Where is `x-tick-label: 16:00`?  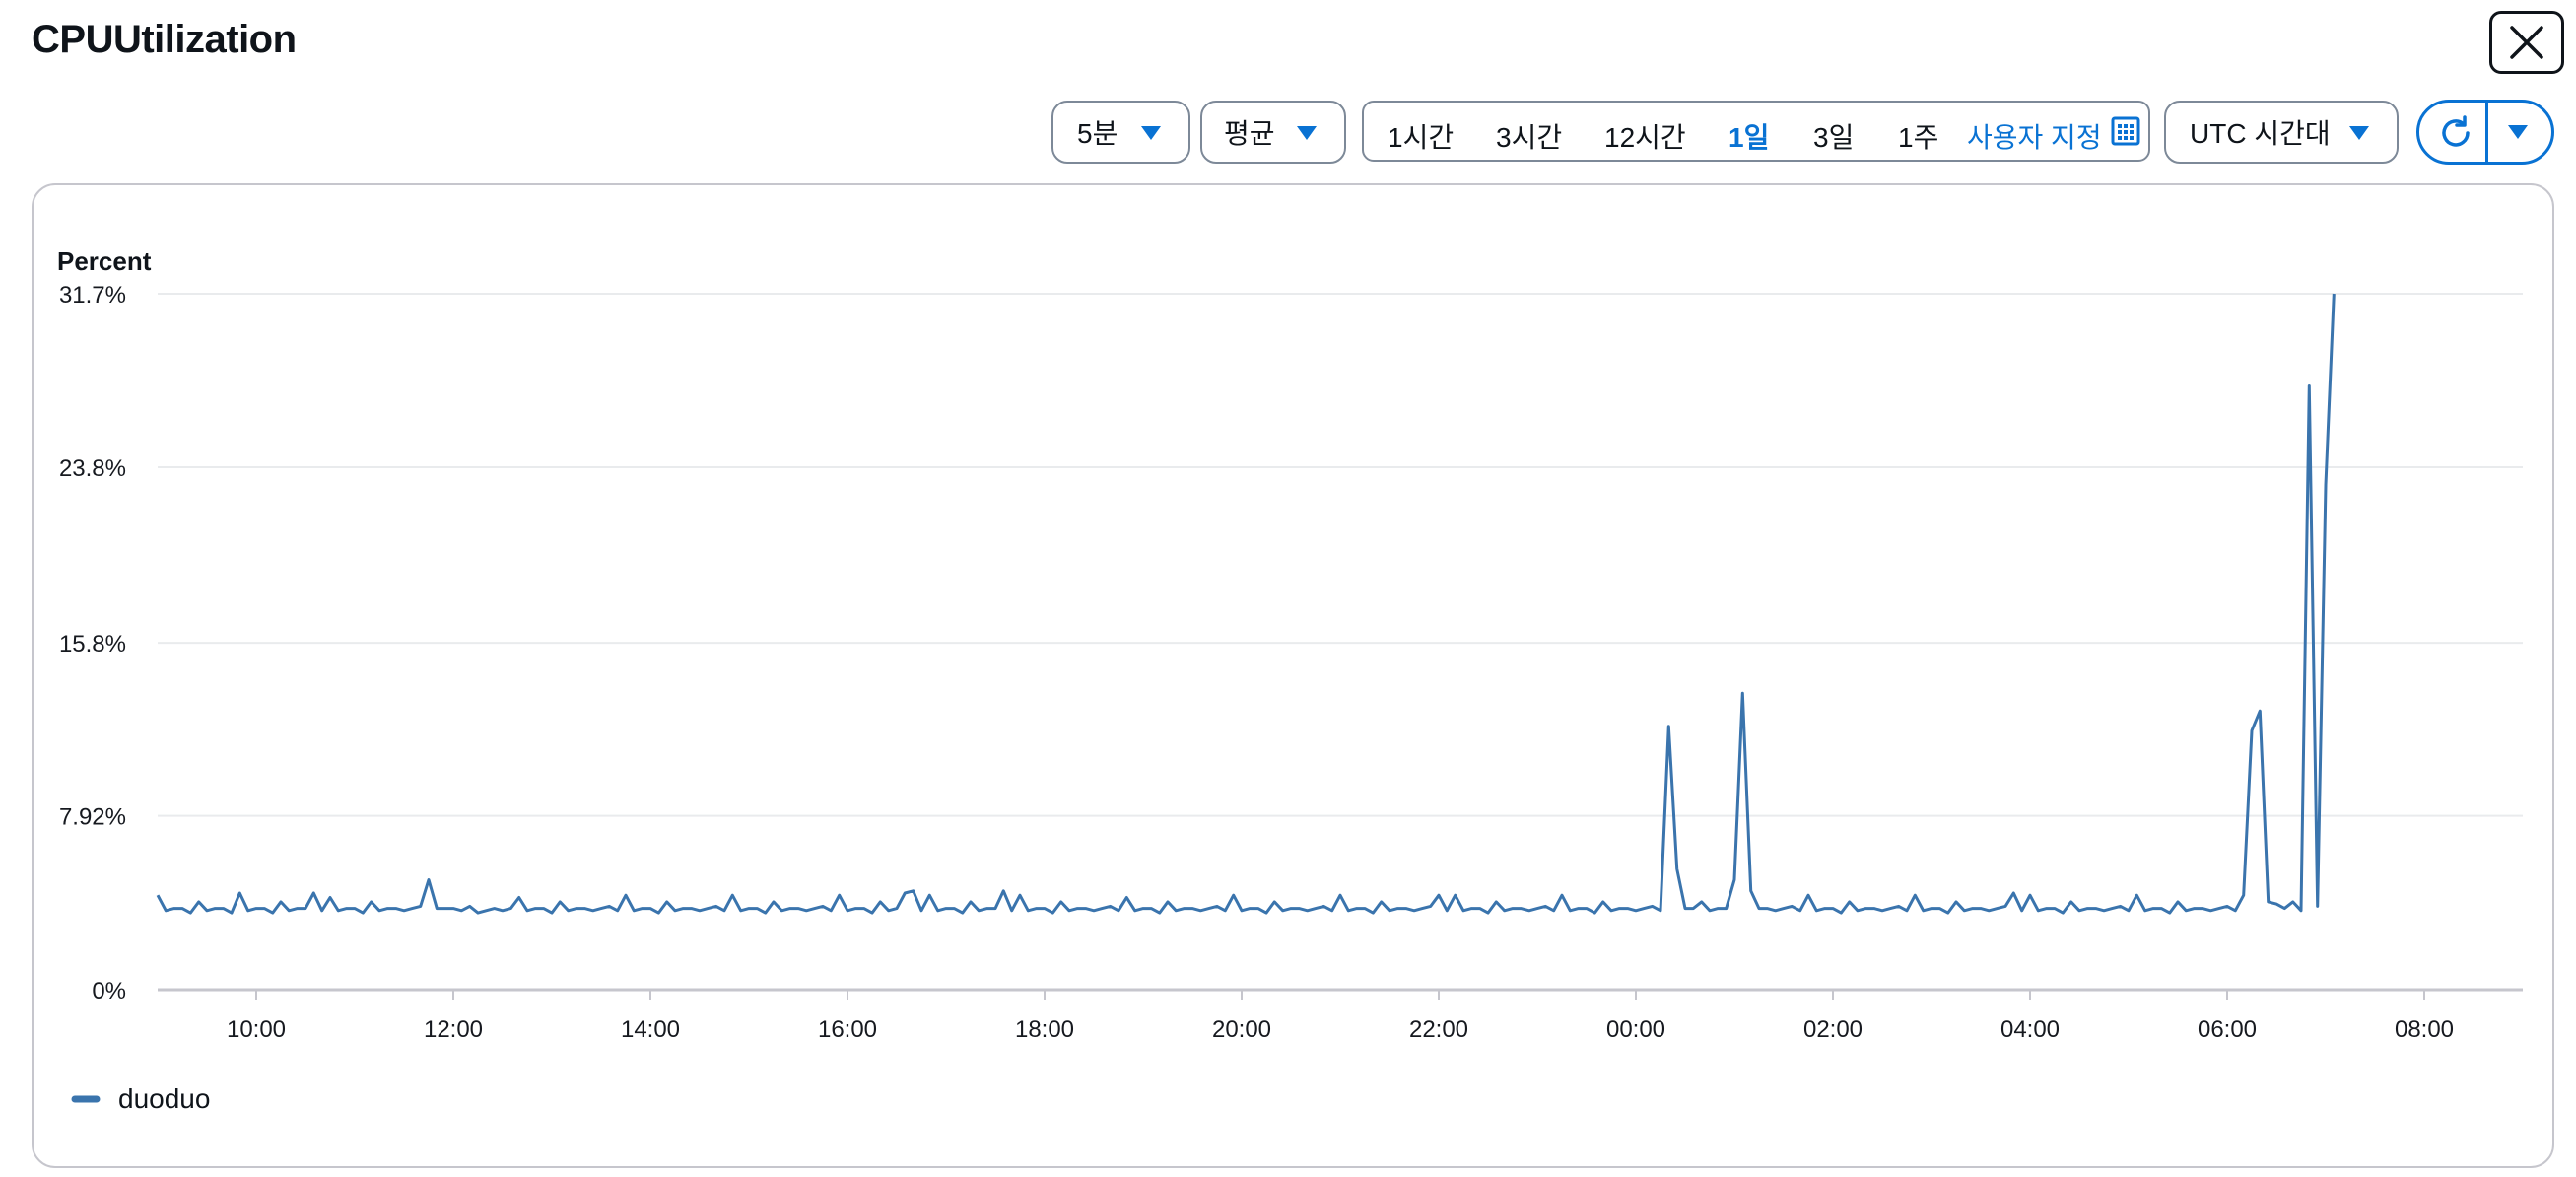
x-tick-label: 16:00 is located at coordinates (847, 1029).